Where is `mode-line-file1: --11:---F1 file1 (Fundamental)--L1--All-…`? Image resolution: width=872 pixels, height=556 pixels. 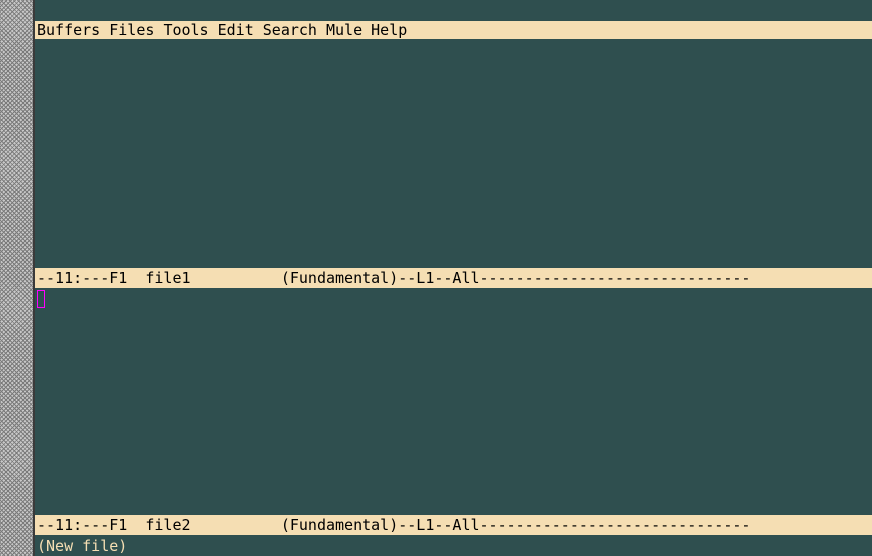 mode-line-file1: --11:---F1 file1 (Fundamental)--L1--All-… is located at coordinates (453, 278).